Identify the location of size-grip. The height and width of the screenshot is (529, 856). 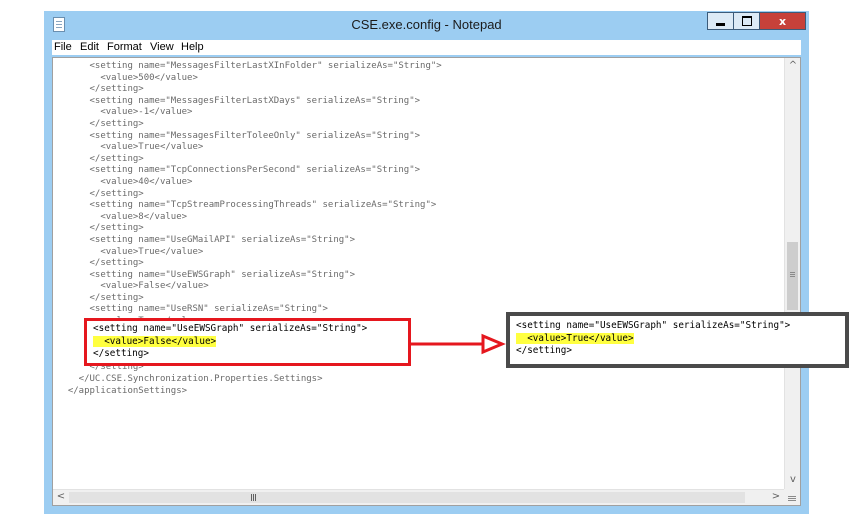
(792, 497).